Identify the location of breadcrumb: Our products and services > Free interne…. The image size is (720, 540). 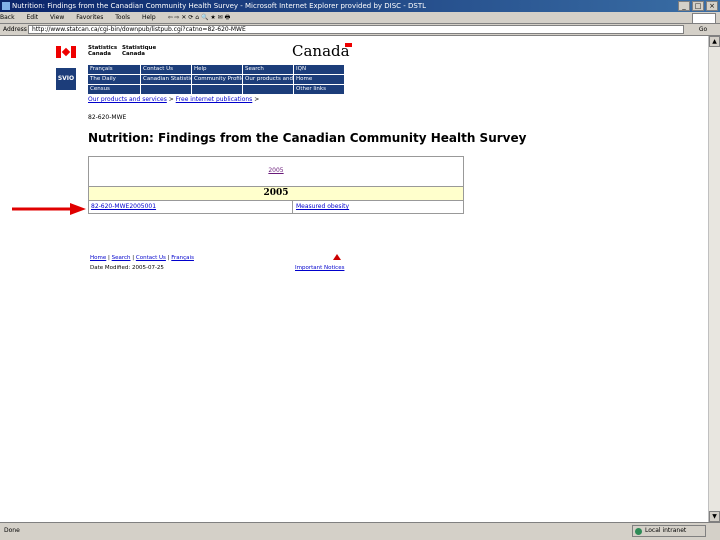
(173, 99).